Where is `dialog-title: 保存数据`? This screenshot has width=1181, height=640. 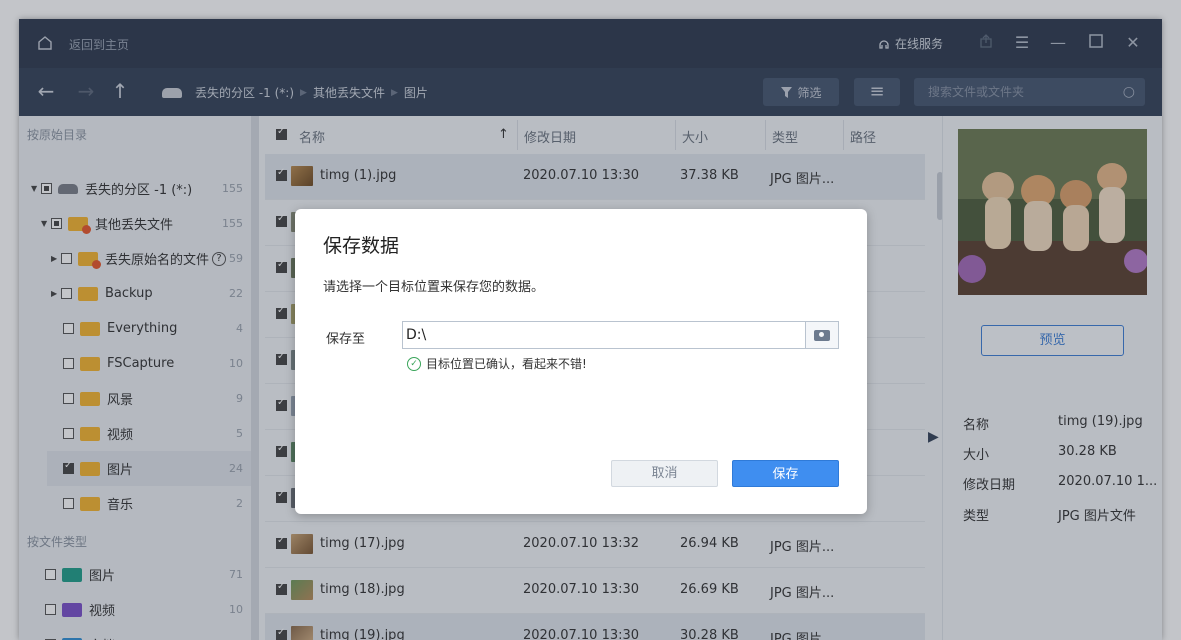 dialog-title: 保存数据 is located at coordinates (361, 246).